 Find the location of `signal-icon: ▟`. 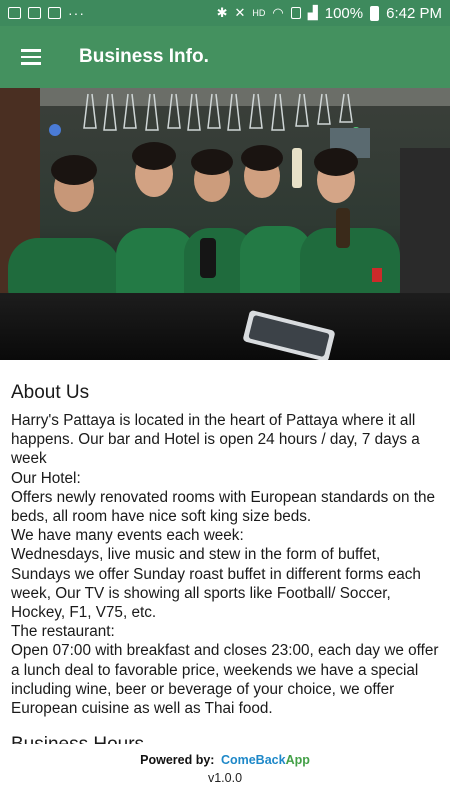

signal-icon: ▟ is located at coordinates (312, 12).